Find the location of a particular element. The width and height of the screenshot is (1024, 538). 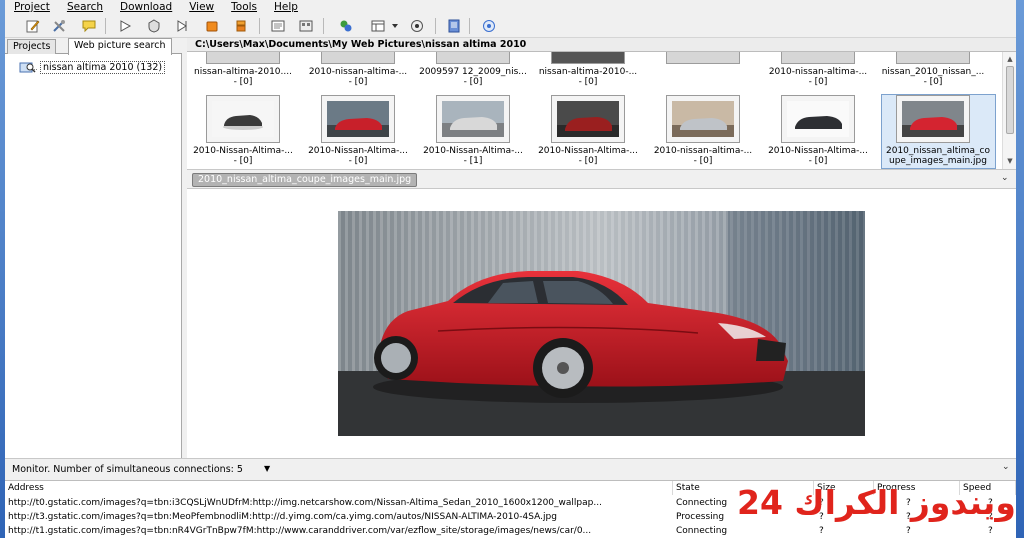

collapse-chevron-icon: ⌄ is located at coordinates (1006, 467).